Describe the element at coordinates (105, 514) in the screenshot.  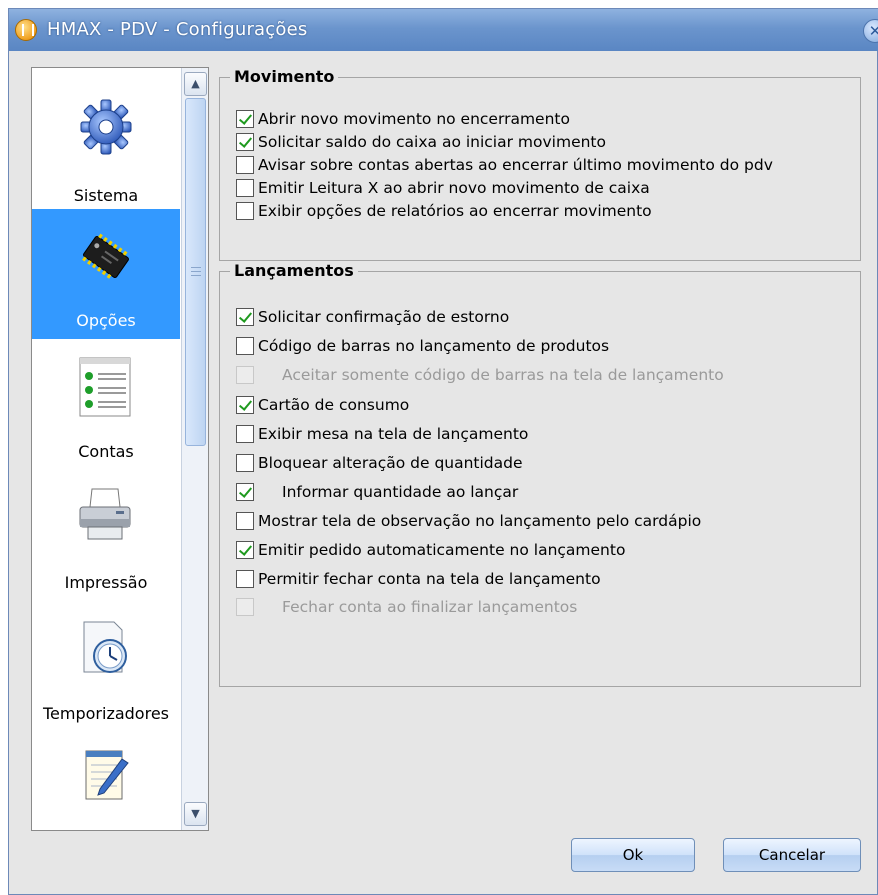
I see `printer-icon` at that location.